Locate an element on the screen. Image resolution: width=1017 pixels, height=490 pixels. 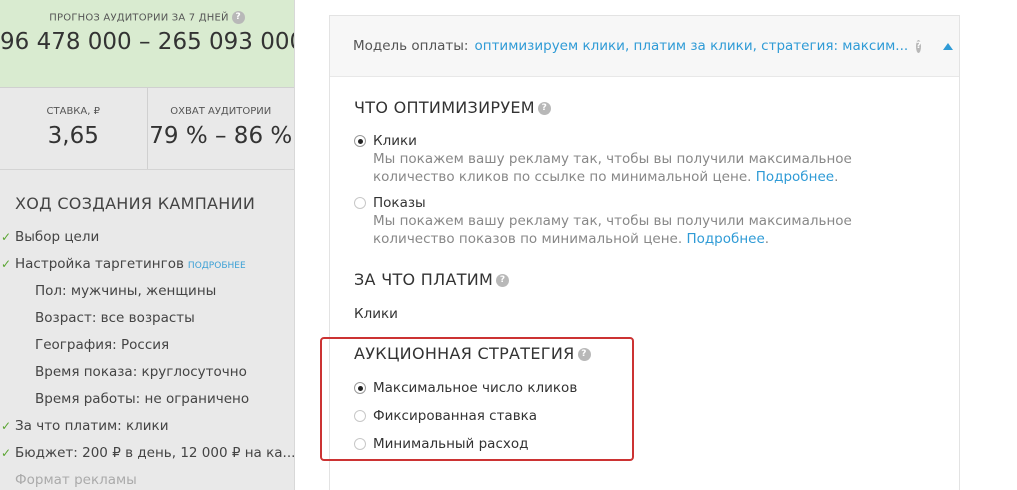
progress-title: ХОД СОЗДАНИЯ КАМПАНИИ is located at coordinates (135, 203).